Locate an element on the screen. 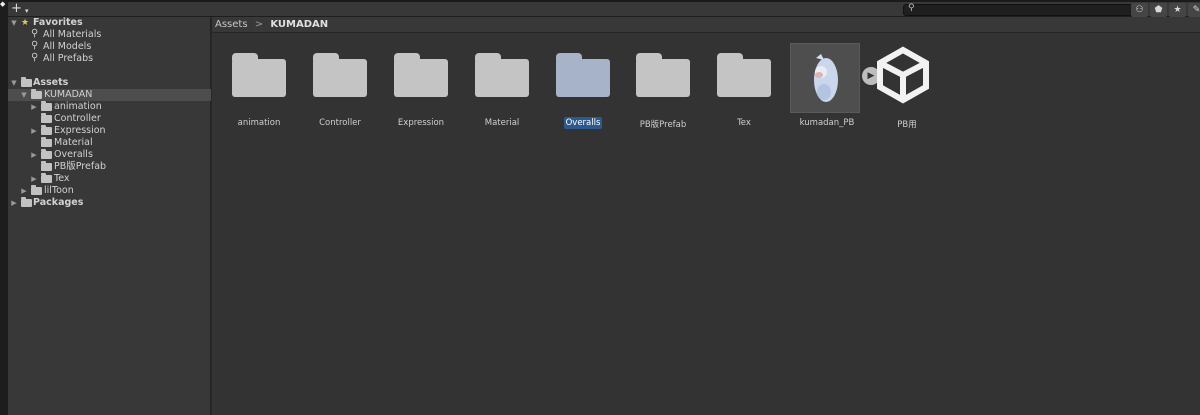 The image size is (1200, 415). asset-label: animation is located at coordinates (259, 123).